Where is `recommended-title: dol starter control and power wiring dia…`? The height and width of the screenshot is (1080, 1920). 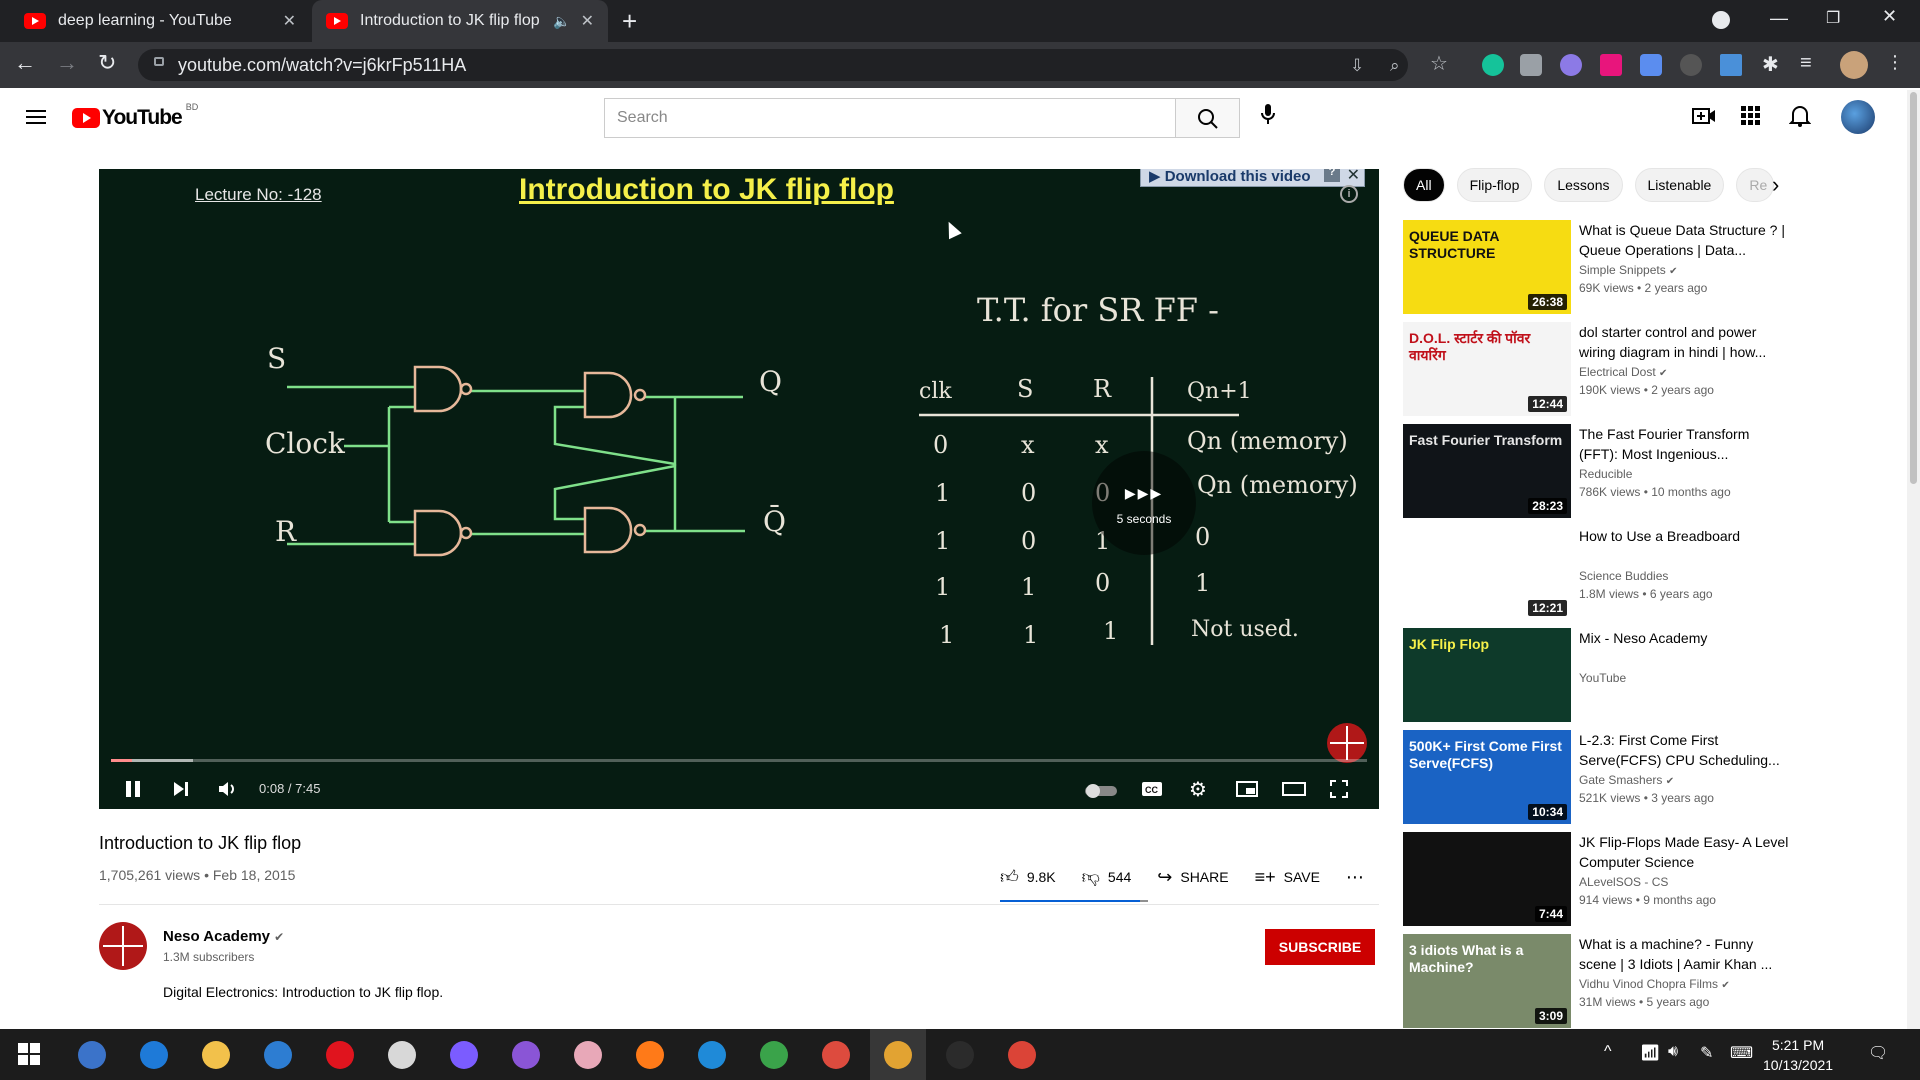
recommended-title: dol starter control and power wiring dia… is located at coordinates (1684, 342).